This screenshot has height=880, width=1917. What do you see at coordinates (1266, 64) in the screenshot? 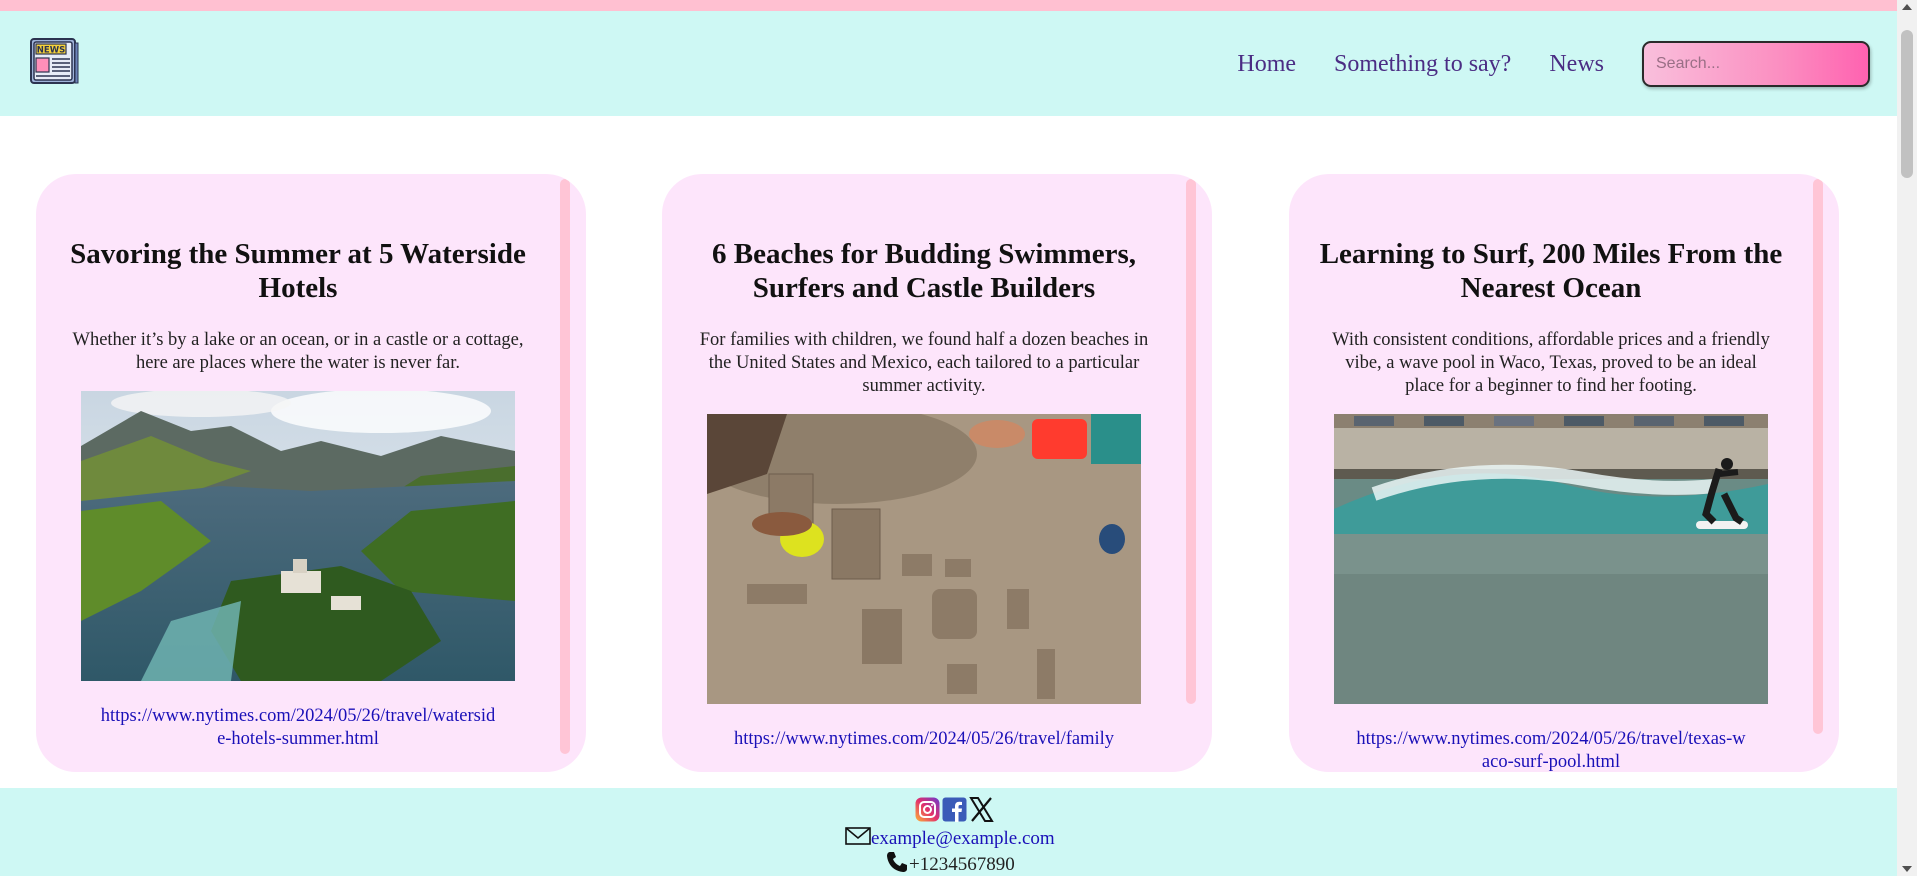
I see `nav-home: Home` at bounding box center [1266, 64].